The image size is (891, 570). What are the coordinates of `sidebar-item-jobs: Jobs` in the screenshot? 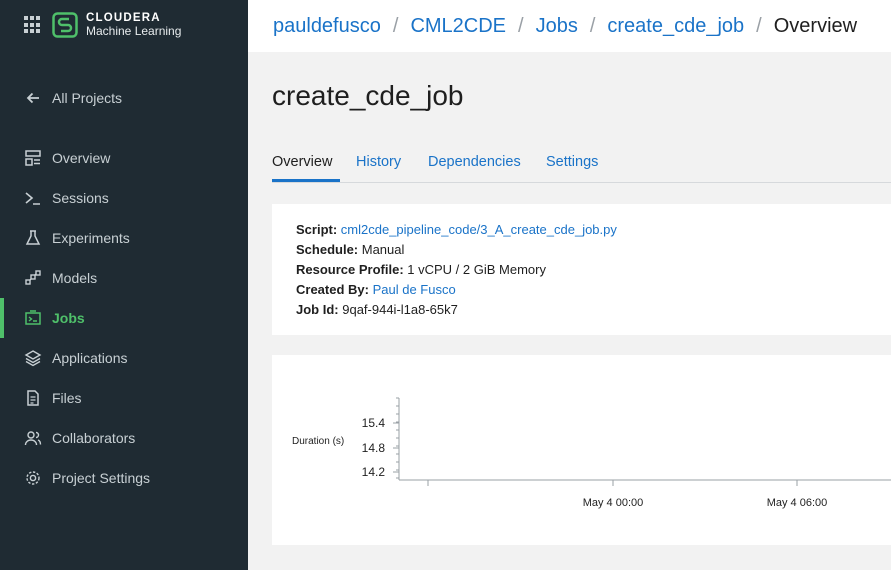 It's located at (124, 318).